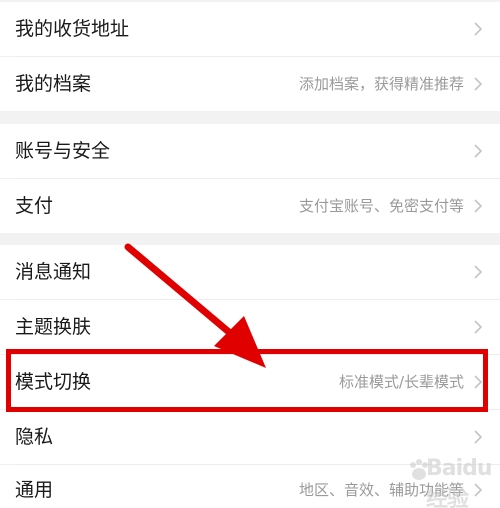  Describe the element at coordinates (381, 84) in the screenshot. I see `settings-item-value: 添加档案，获得精准推荐` at that location.